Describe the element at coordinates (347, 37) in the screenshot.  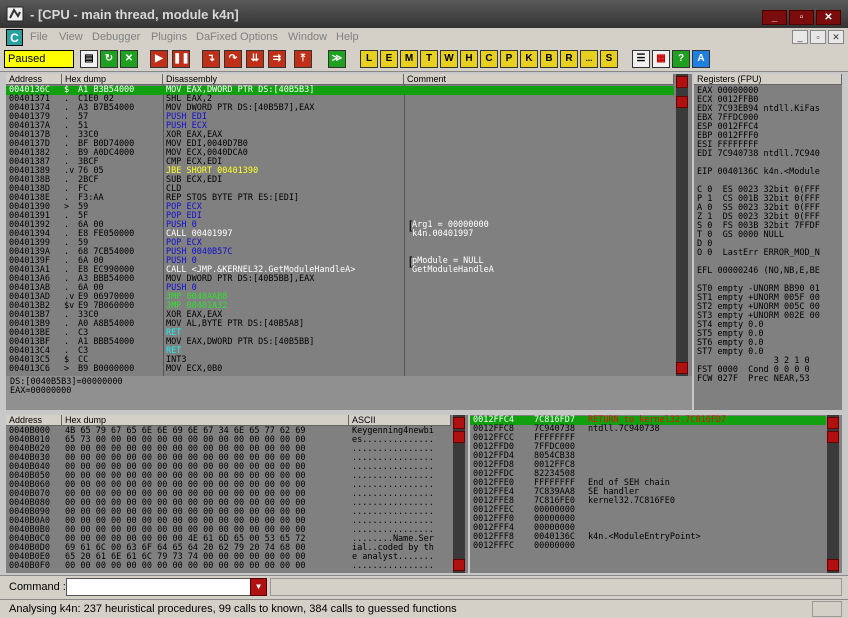
I see `menu-help: Help` at that location.